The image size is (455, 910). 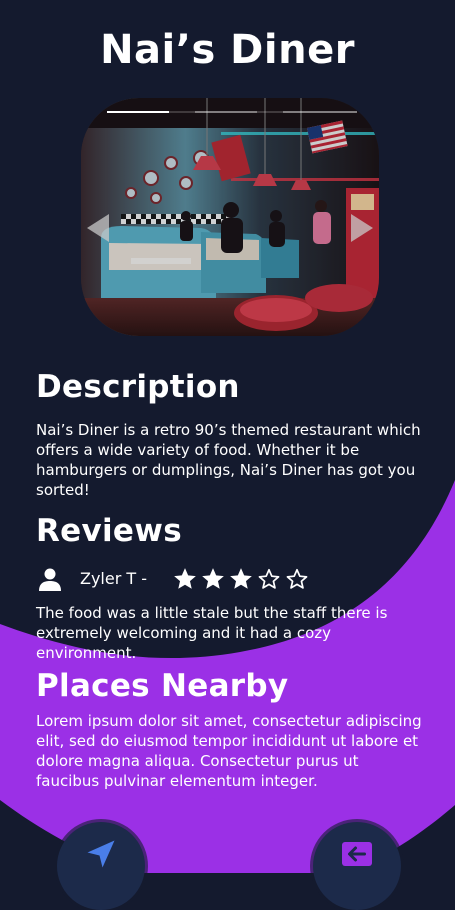 What do you see at coordinates (109, 531) in the screenshot?
I see `reviews-heading: Reviews` at bounding box center [109, 531].